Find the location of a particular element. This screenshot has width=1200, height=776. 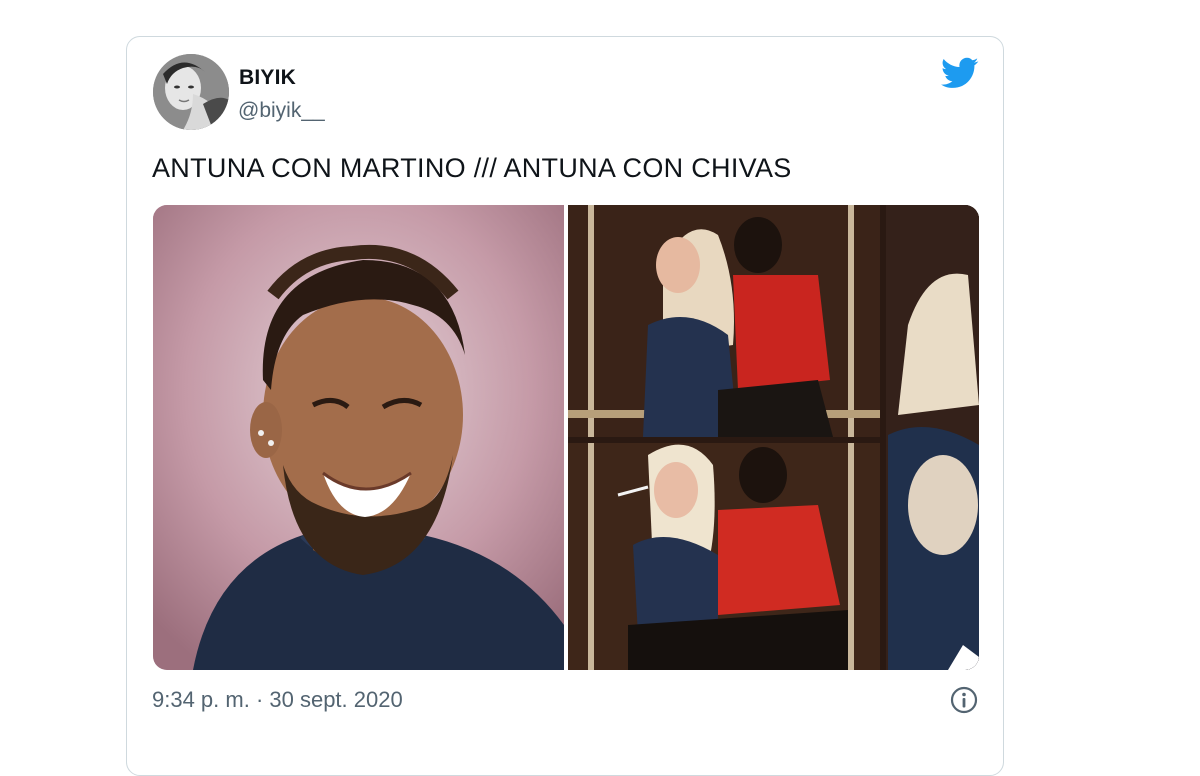

twitter-bird-icon is located at coordinates (960, 74).